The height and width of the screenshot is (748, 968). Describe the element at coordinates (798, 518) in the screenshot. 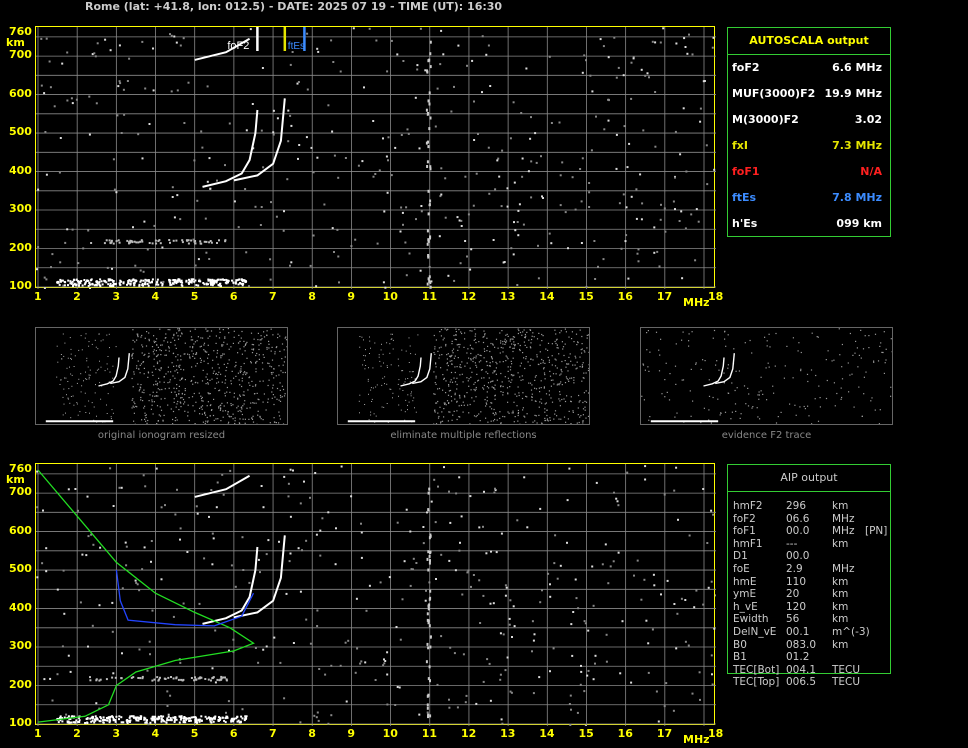

I see `aip-value: 06.6` at that location.